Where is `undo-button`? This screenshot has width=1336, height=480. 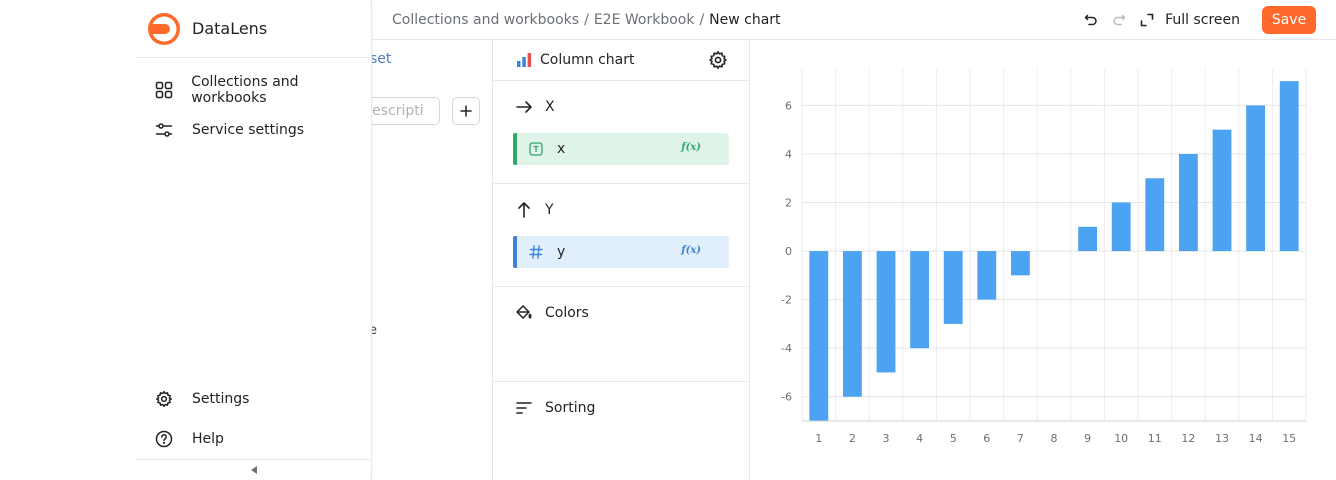
undo-button is located at coordinates (1091, 20).